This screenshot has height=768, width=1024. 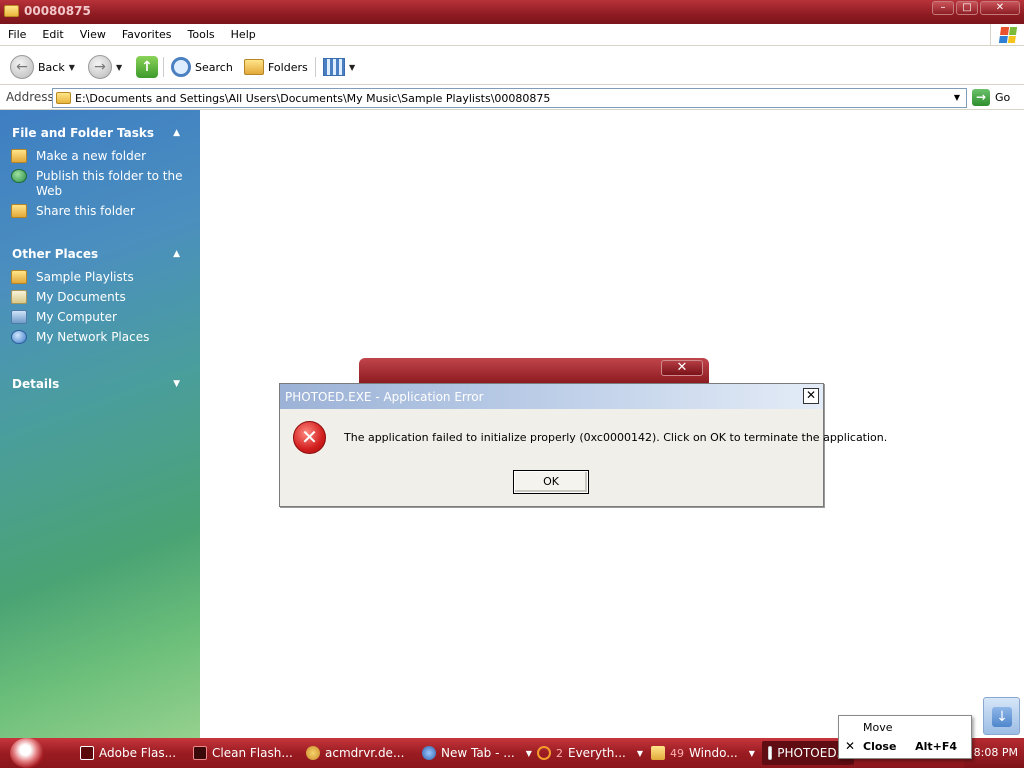 I want to click on up-folder-button: ↑, so click(x=147, y=67).